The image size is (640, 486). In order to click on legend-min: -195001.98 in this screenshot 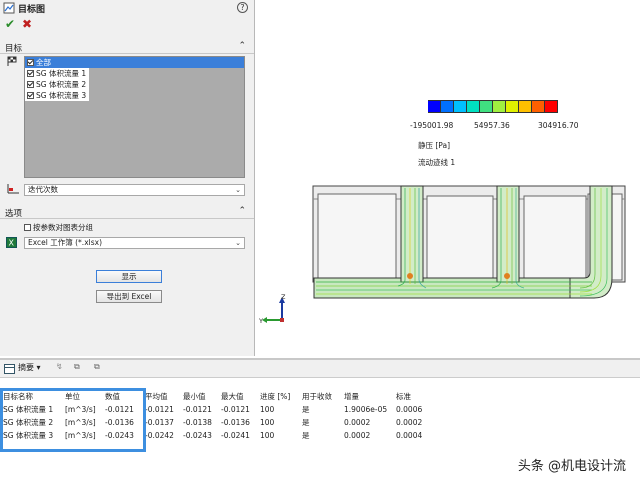, I will do `click(432, 125)`.